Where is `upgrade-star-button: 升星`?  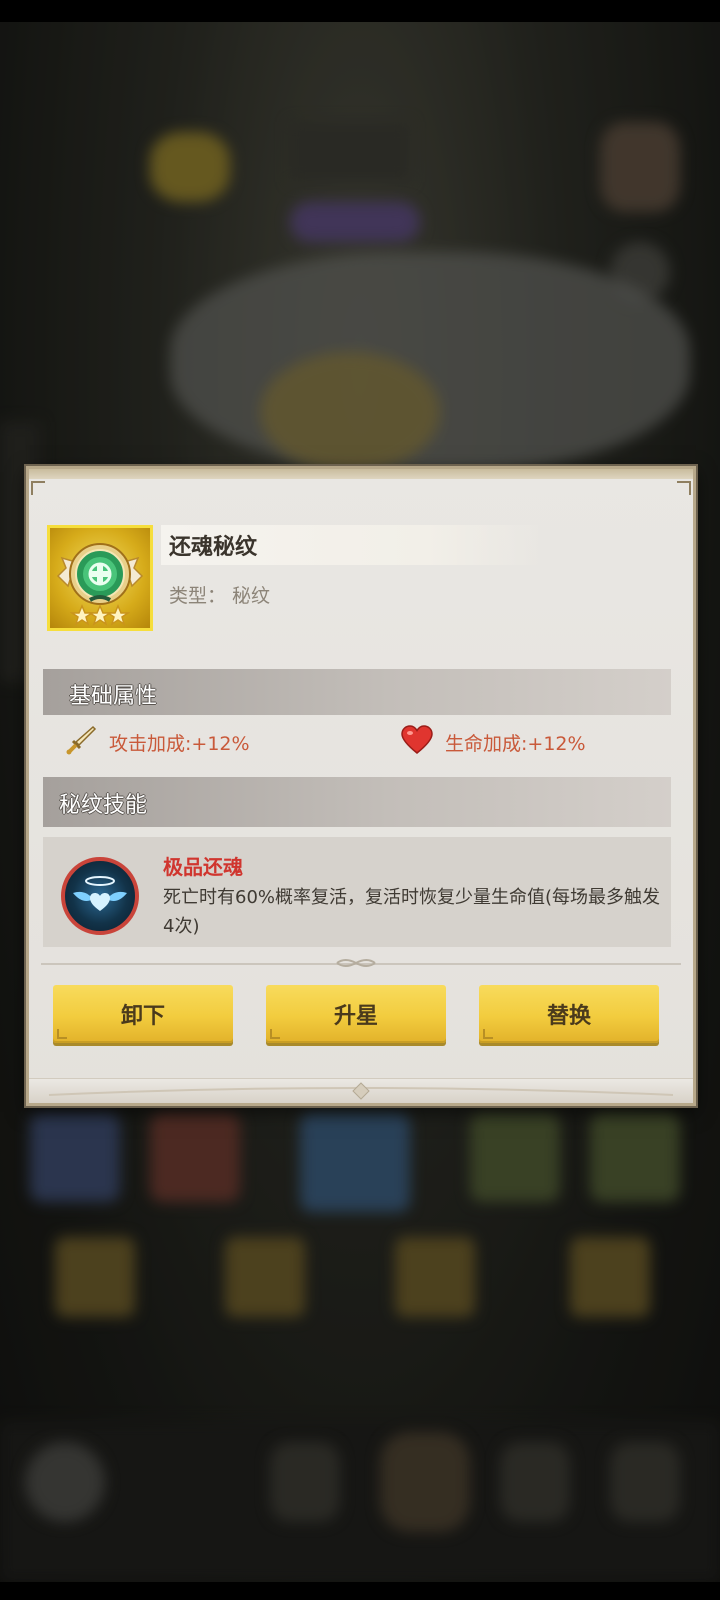
upgrade-star-button: 升星 is located at coordinates (356, 1014).